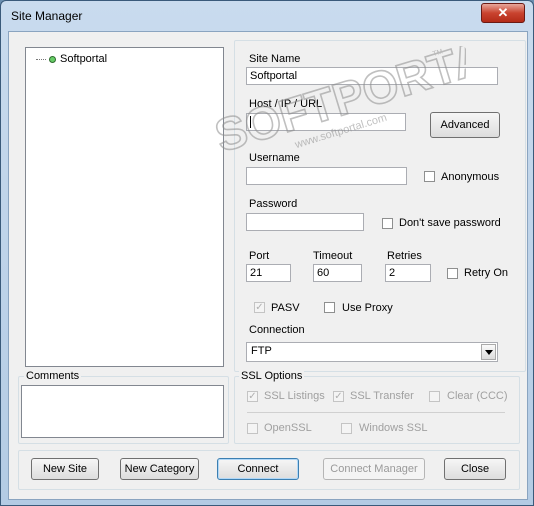  What do you see at coordinates (288, 428) in the screenshot?
I see `openssl-label: OpenSSL` at bounding box center [288, 428].